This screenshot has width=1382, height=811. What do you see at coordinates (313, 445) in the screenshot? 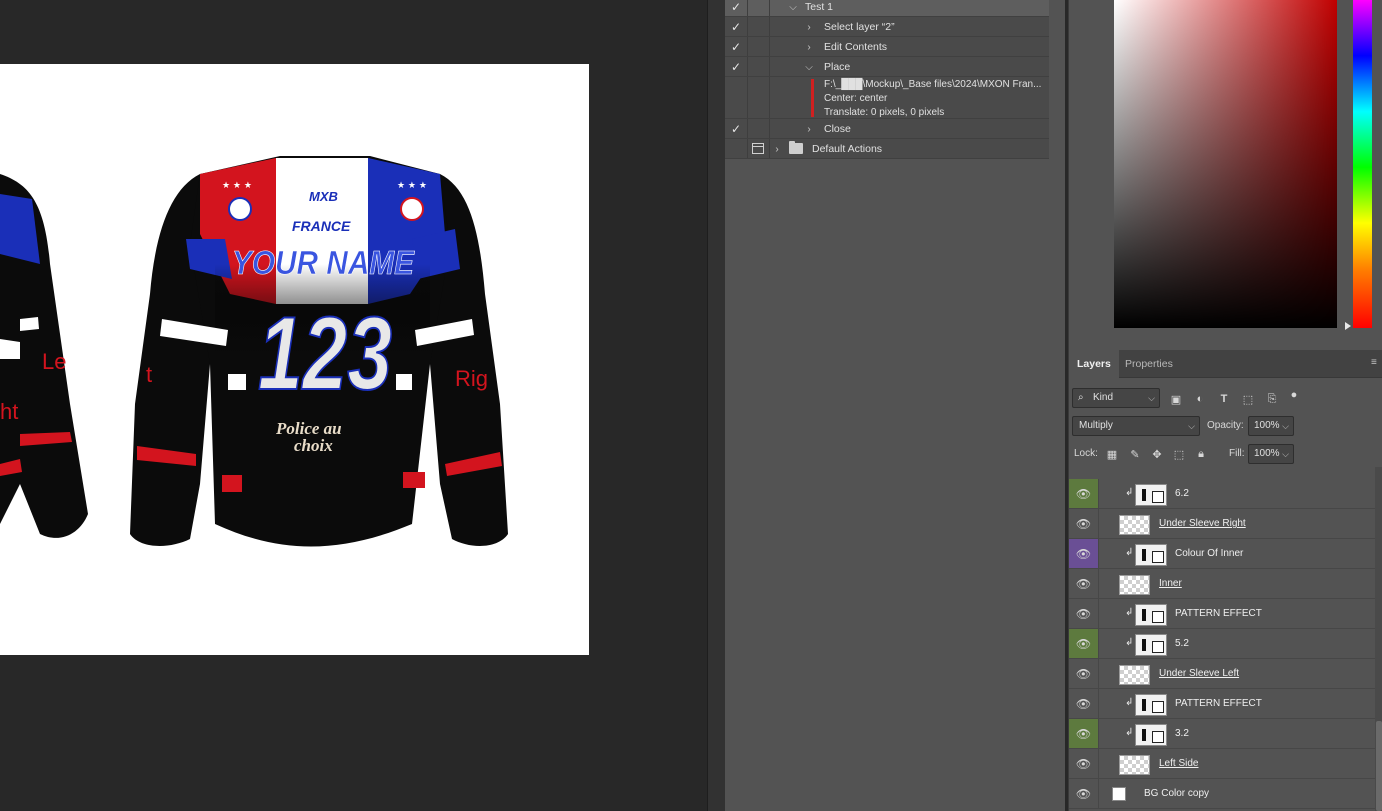
I see `back-text-line-2: choix` at bounding box center [313, 445].